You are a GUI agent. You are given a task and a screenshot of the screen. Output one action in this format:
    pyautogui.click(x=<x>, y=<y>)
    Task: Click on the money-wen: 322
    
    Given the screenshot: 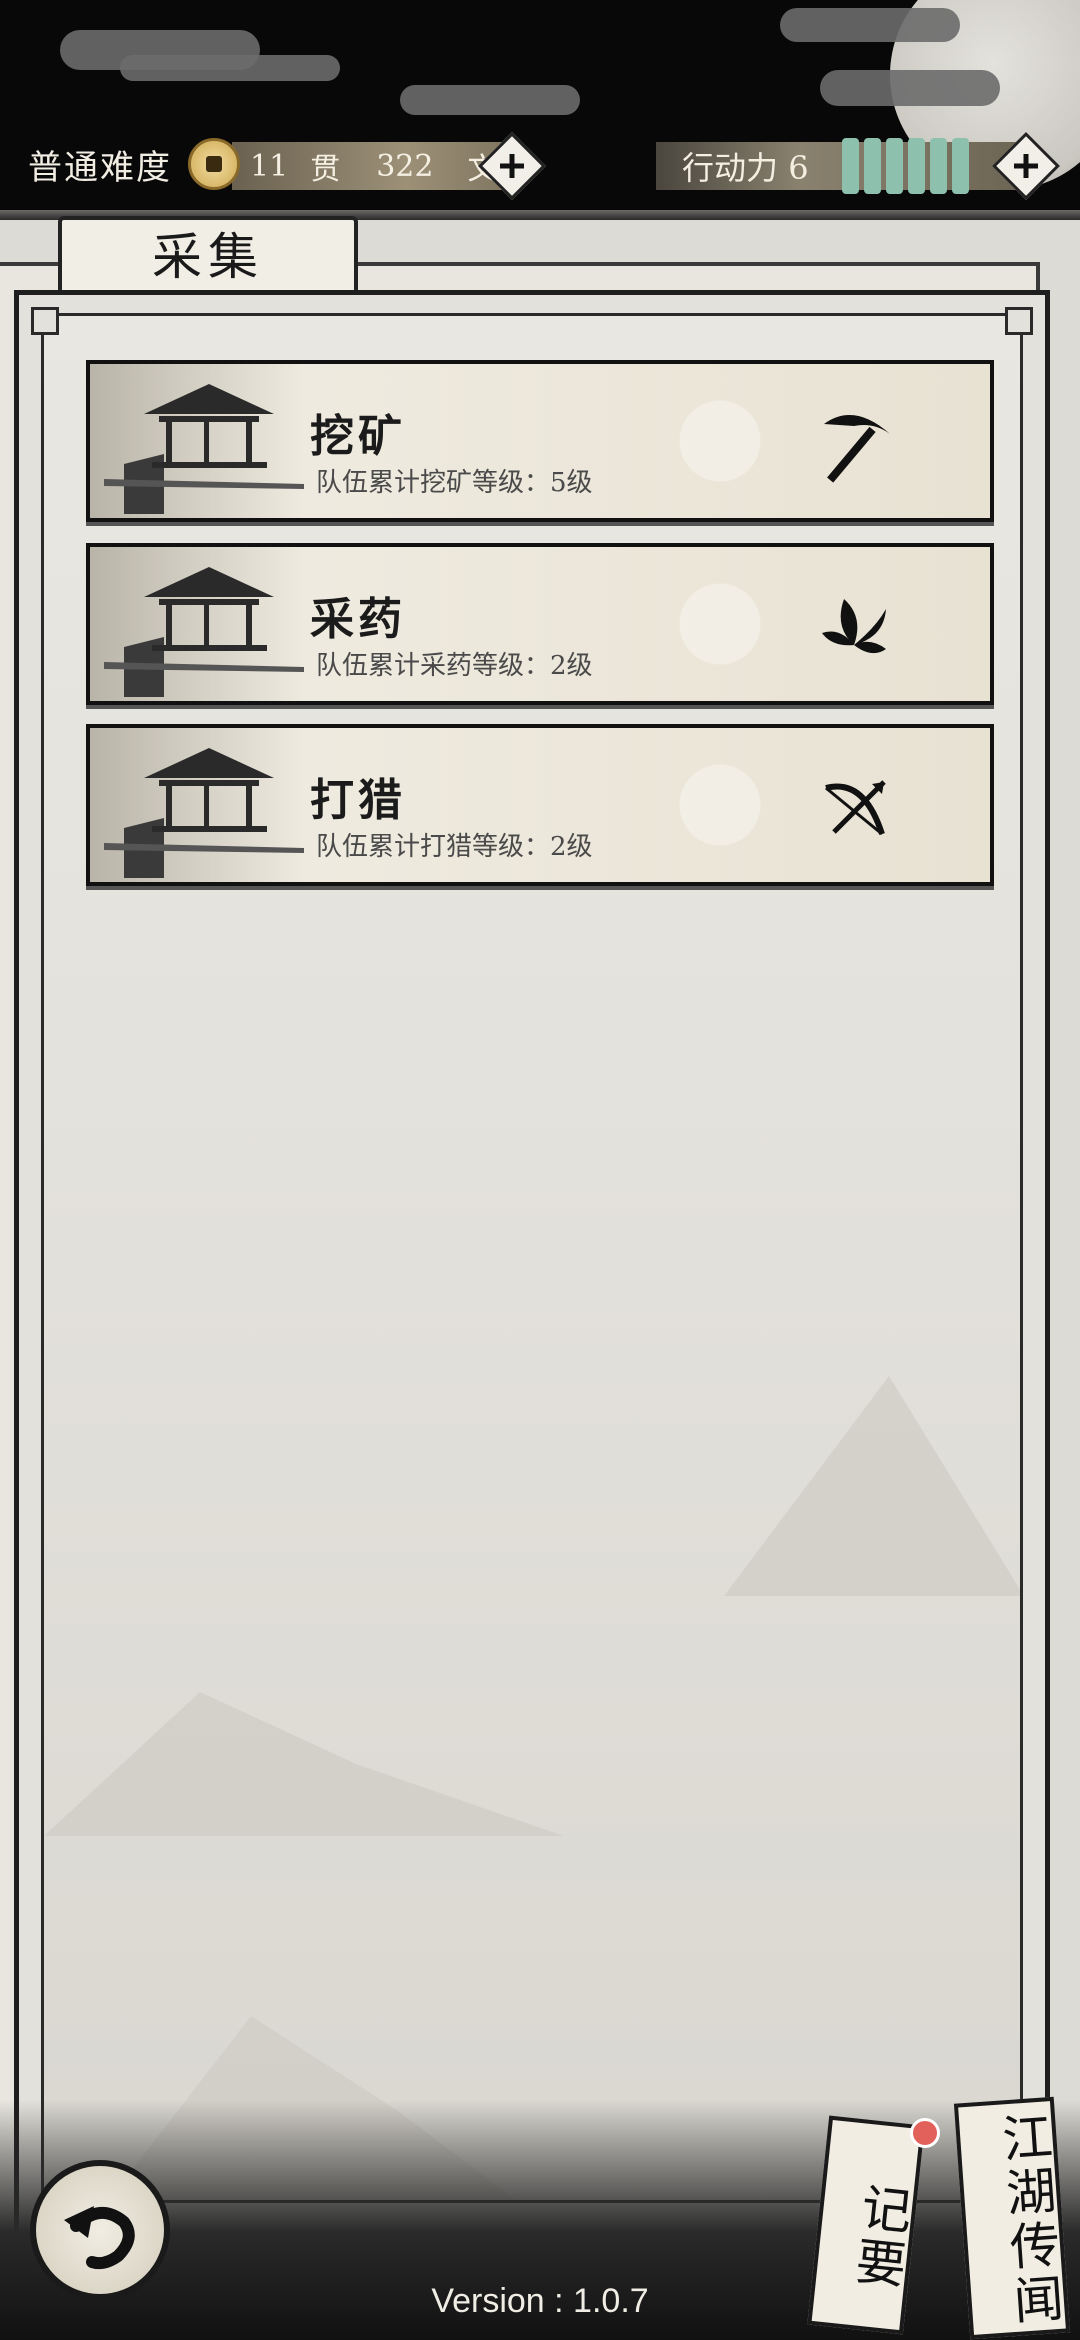 What is the action you would take?
    pyautogui.click(x=405, y=166)
    